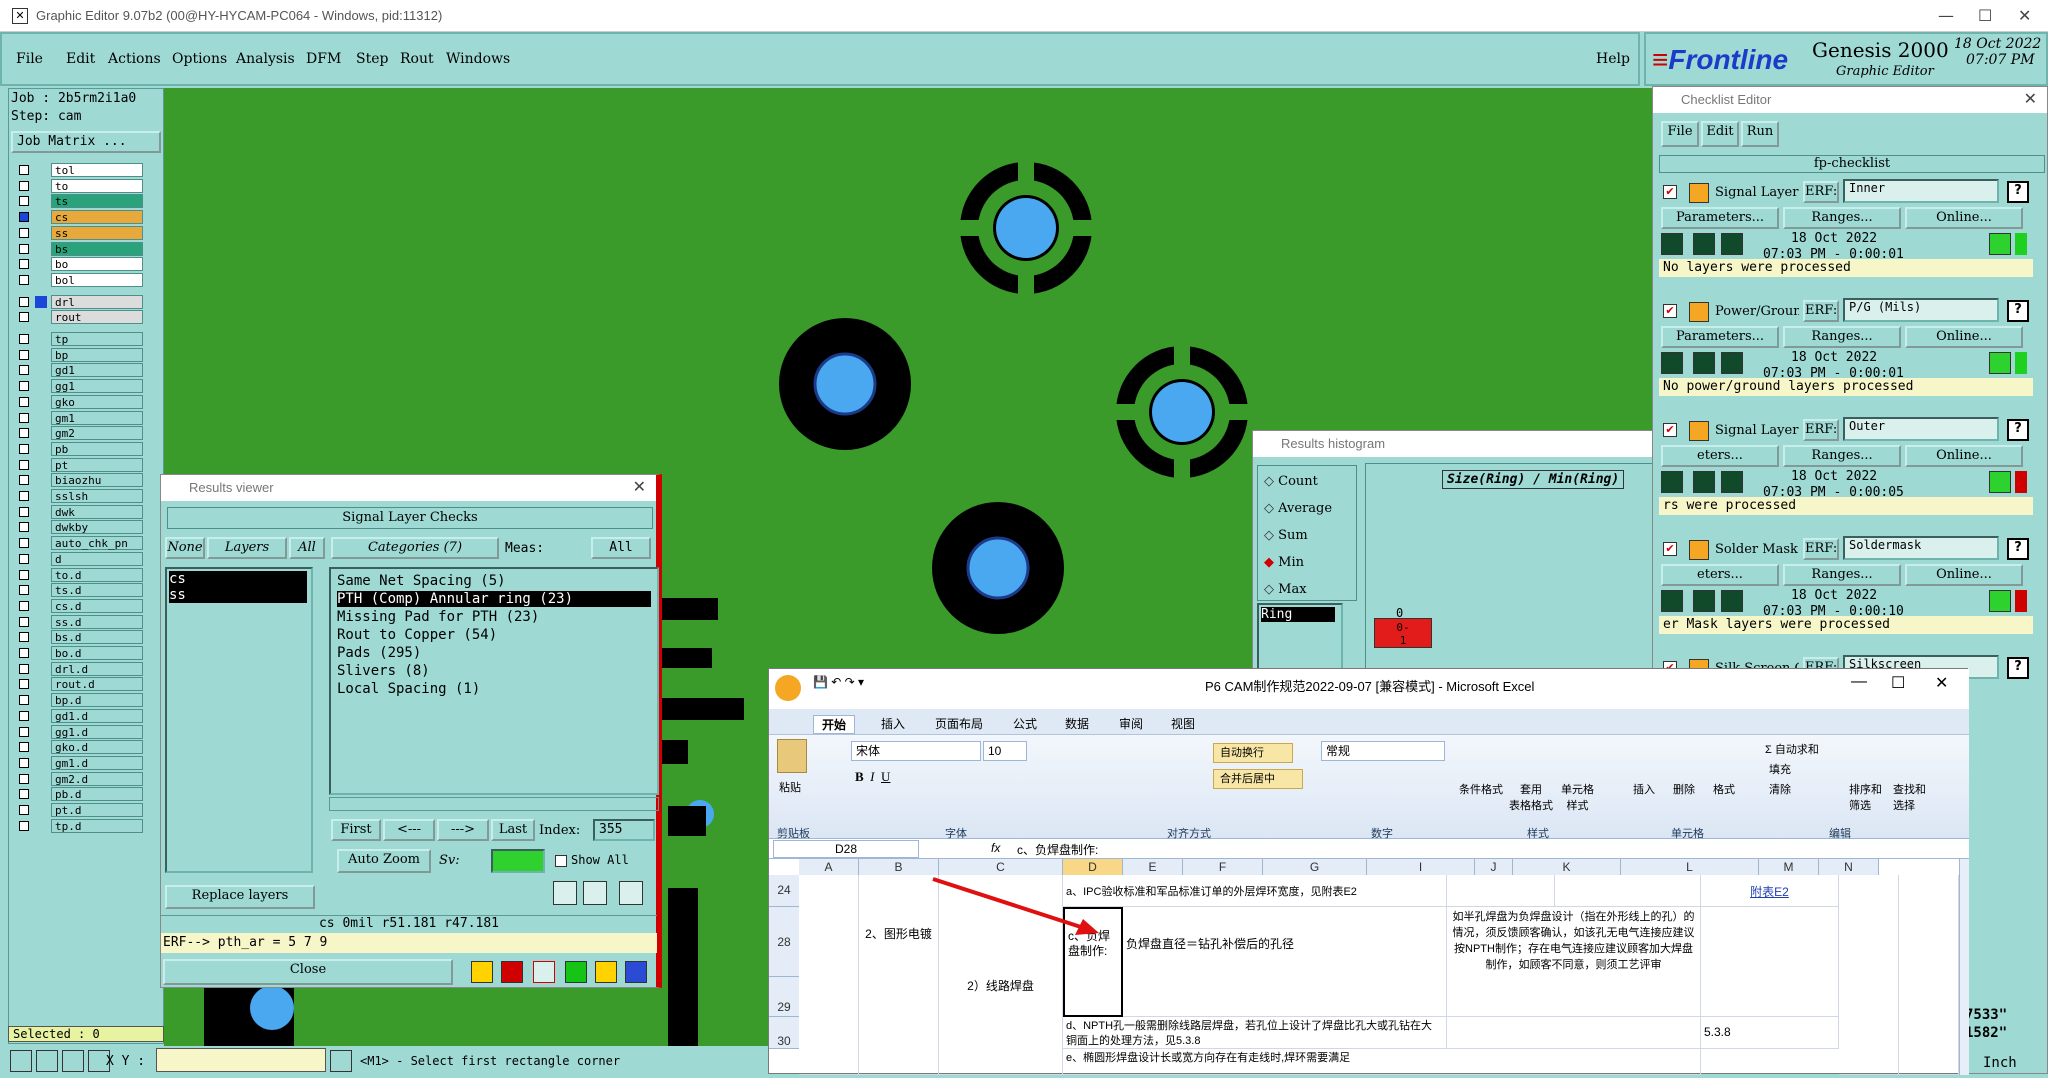 Image resolution: width=2048 pixels, height=1078 pixels. Describe the element at coordinates (2000, 482) in the screenshot. I see `zoom-results-icon` at that location.